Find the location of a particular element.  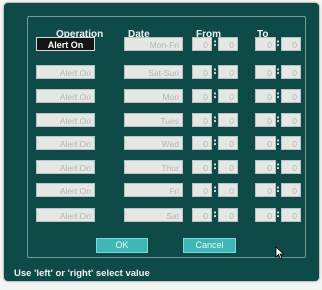

status-hint: Use 'left' or 'right' select value is located at coordinates (82, 273).